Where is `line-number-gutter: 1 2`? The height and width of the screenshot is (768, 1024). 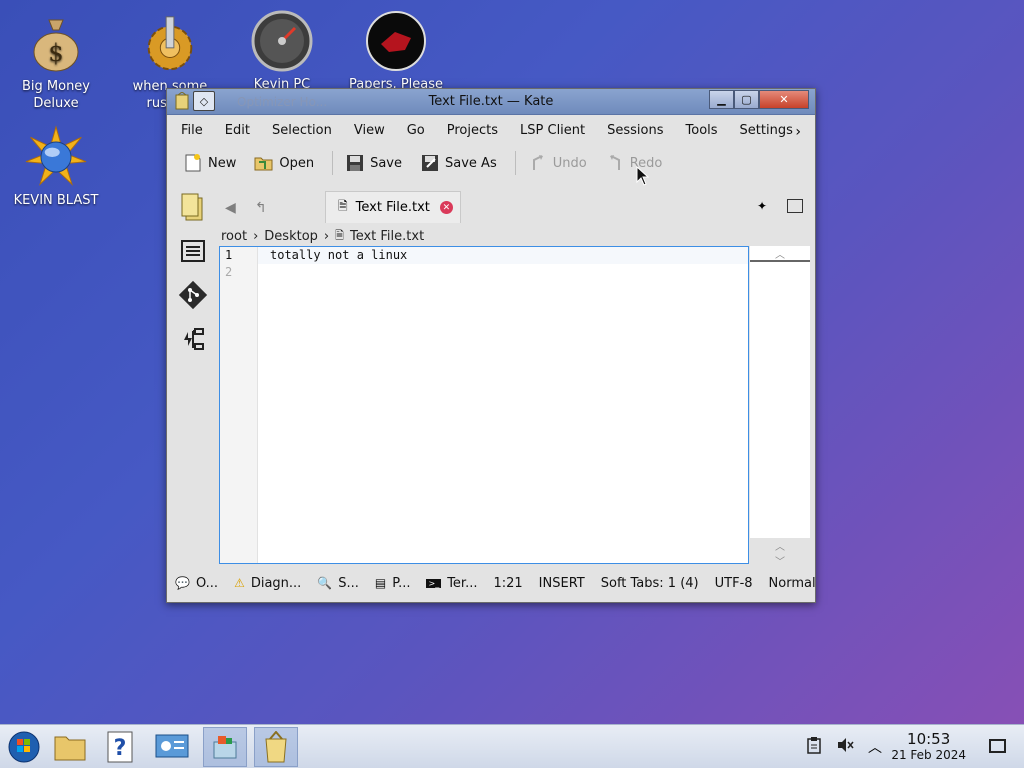 line-number-gutter: 1 2 is located at coordinates (239, 405).